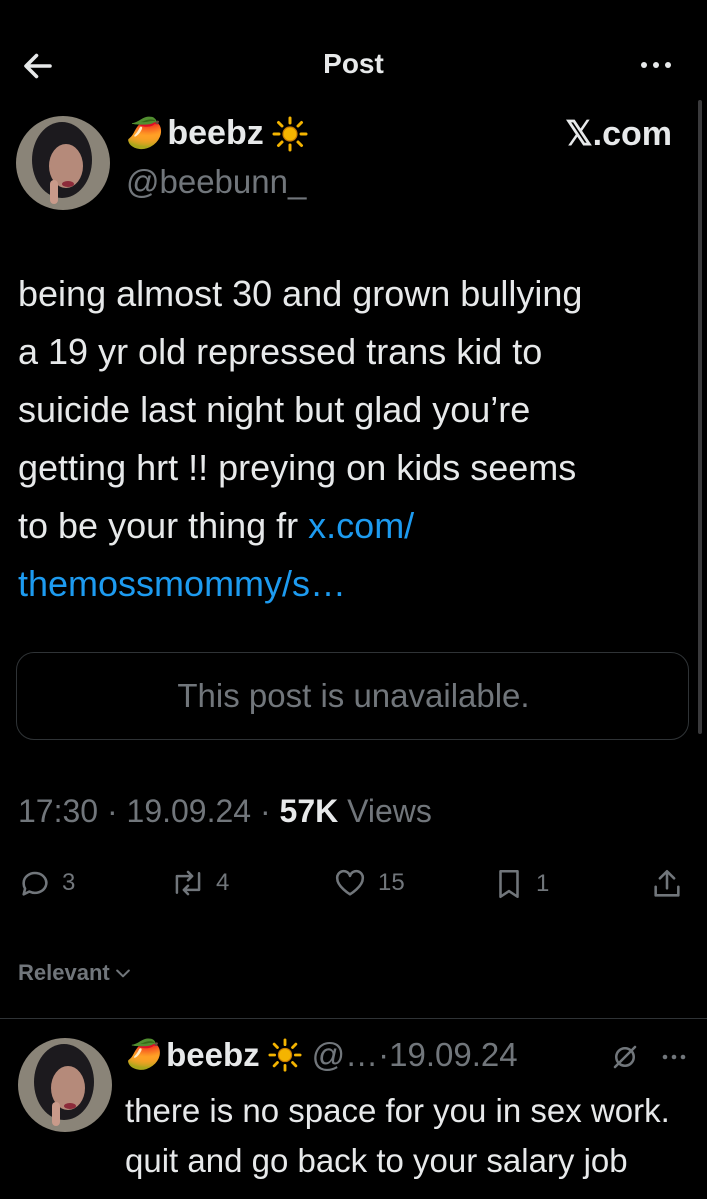 The width and height of the screenshot is (707, 1199). Describe the element at coordinates (297, 467) in the screenshot. I see `tweet-line: getting hrt !! preying on kids seems` at that location.